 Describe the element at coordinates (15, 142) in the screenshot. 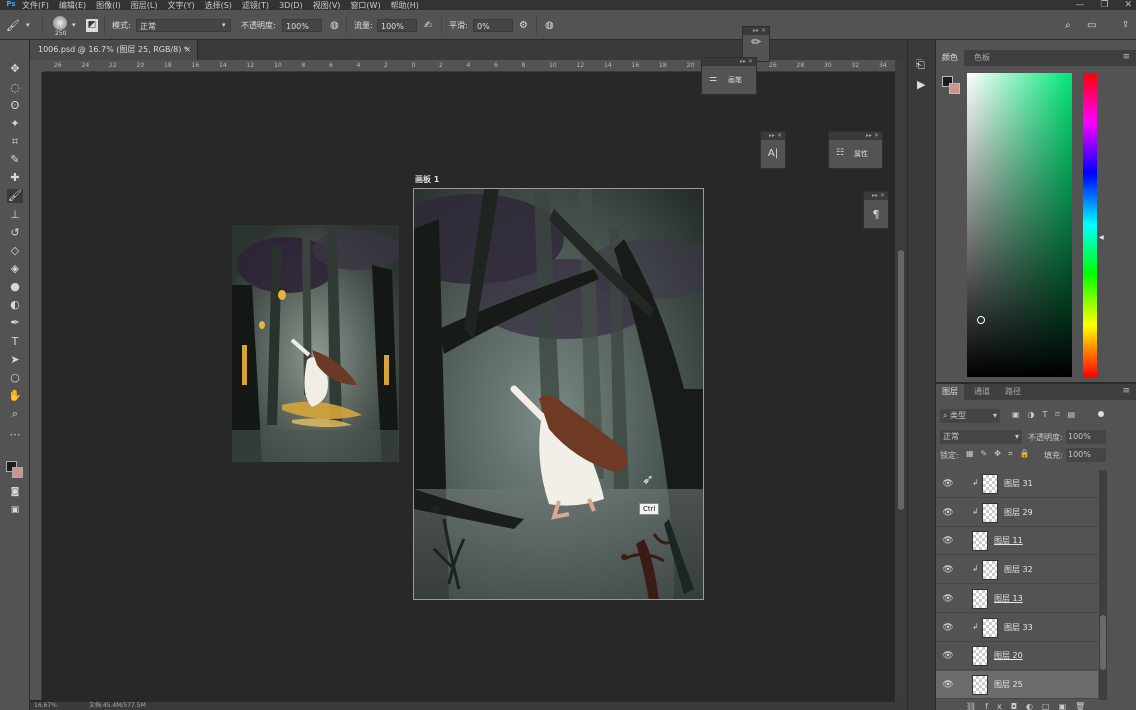

I see `crop-tool-icon: ⌗` at that location.